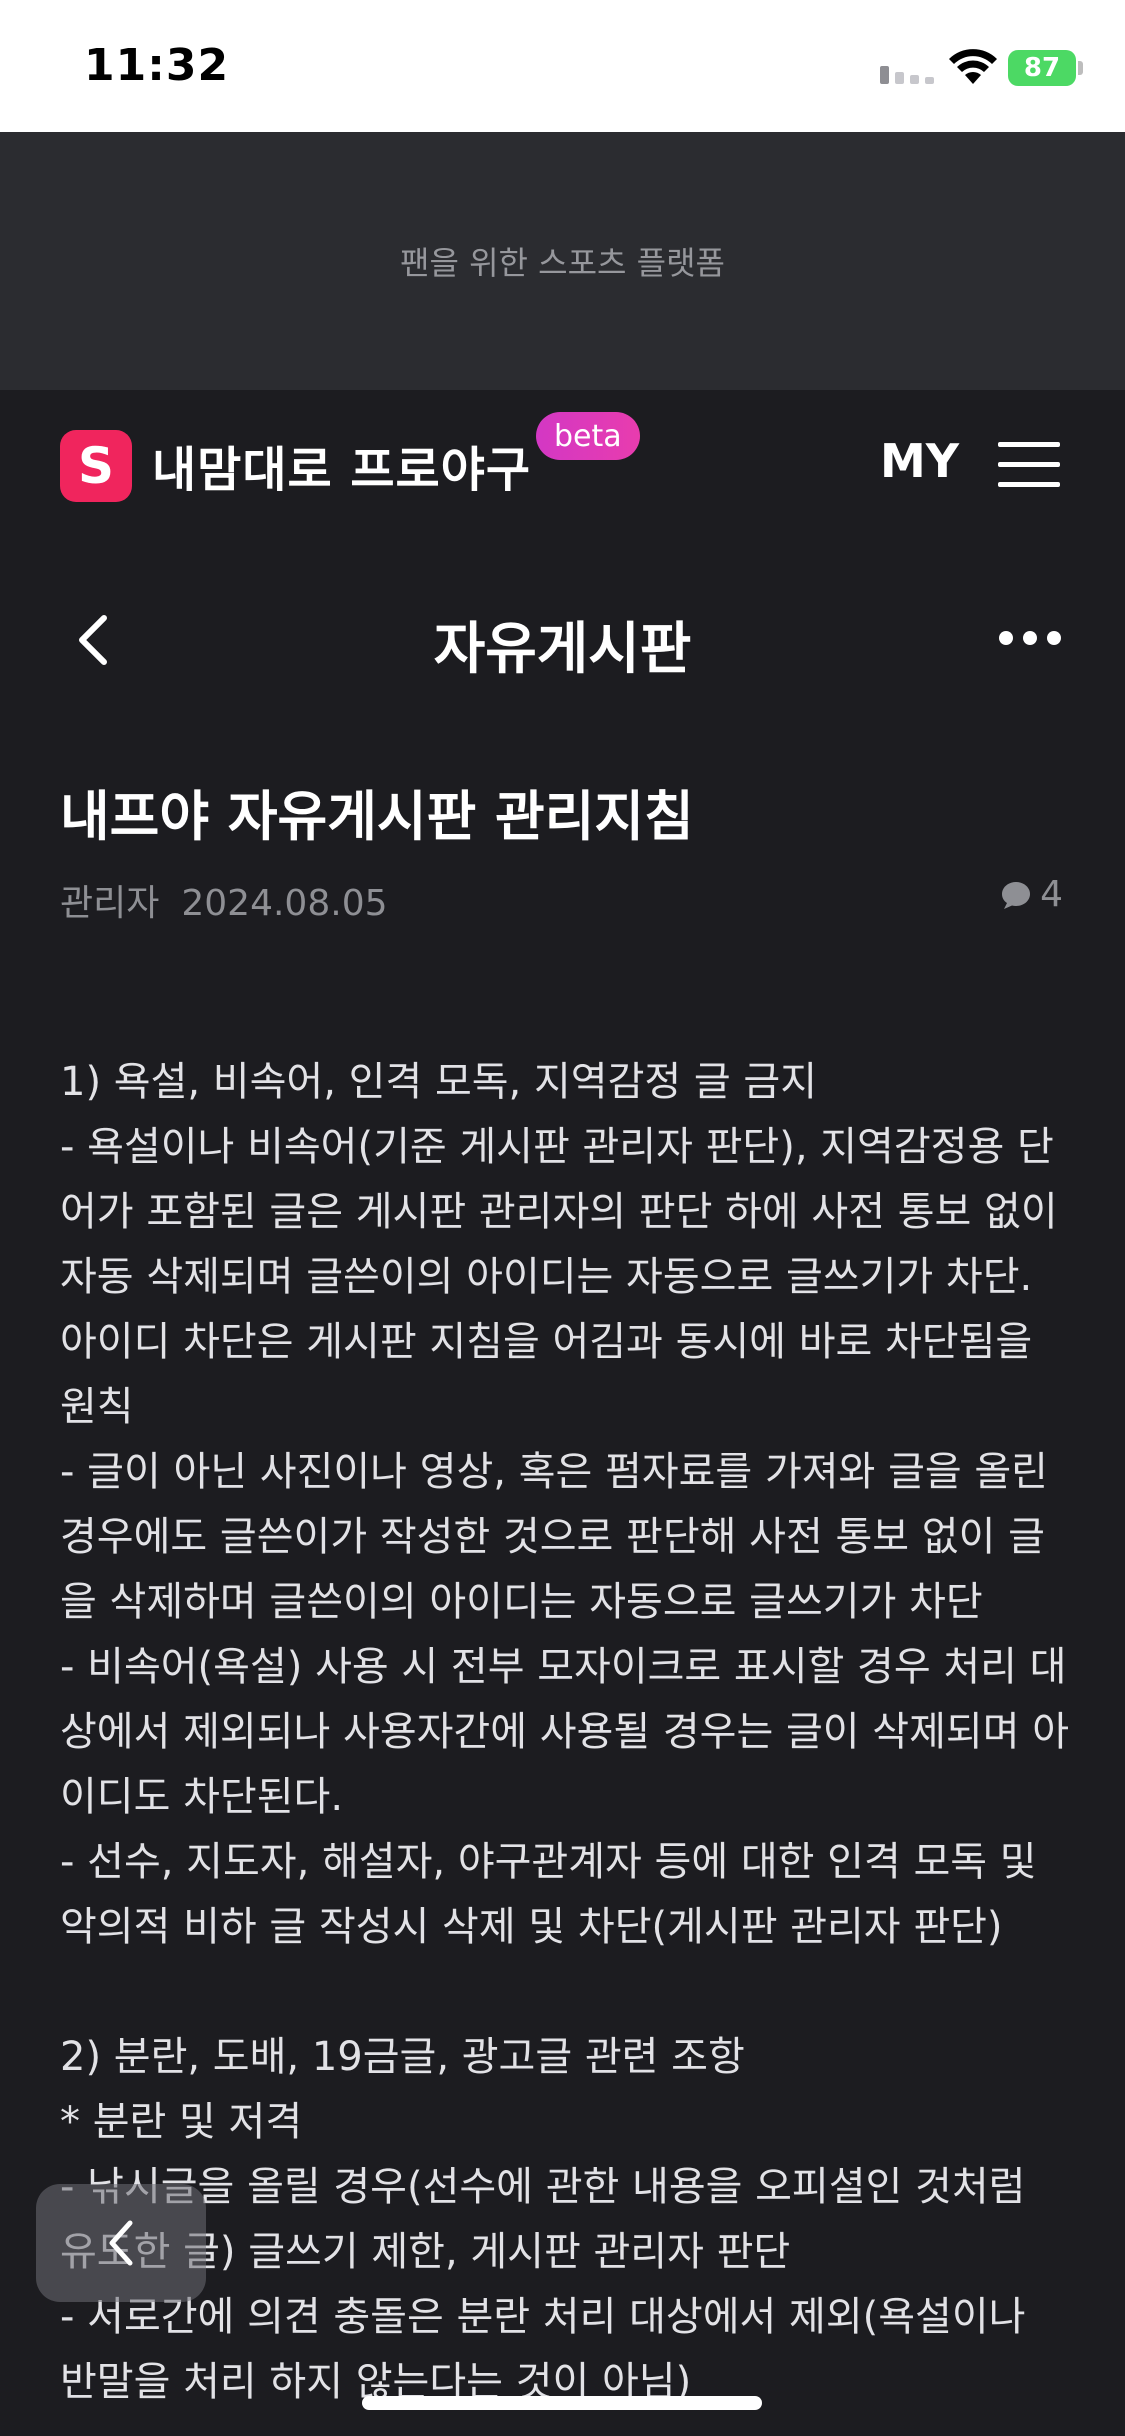  What do you see at coordinates (1080, 68) in the screenshot?
I see `battery-tip` at bounding box center [1080, 68].